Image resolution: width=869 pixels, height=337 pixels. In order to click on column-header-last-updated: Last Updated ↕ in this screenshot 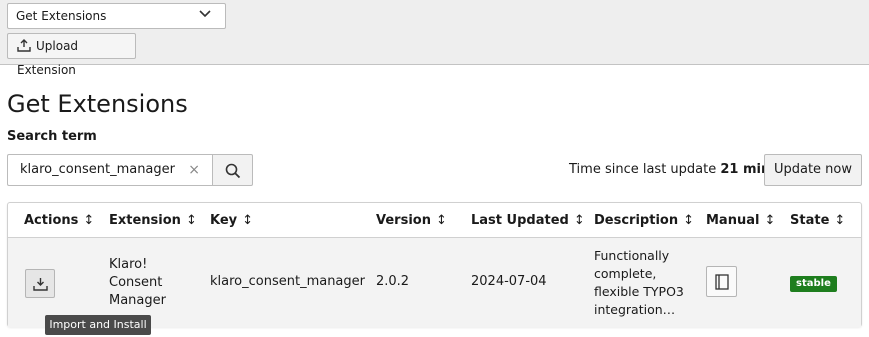, I will do `click(528, 220)`.